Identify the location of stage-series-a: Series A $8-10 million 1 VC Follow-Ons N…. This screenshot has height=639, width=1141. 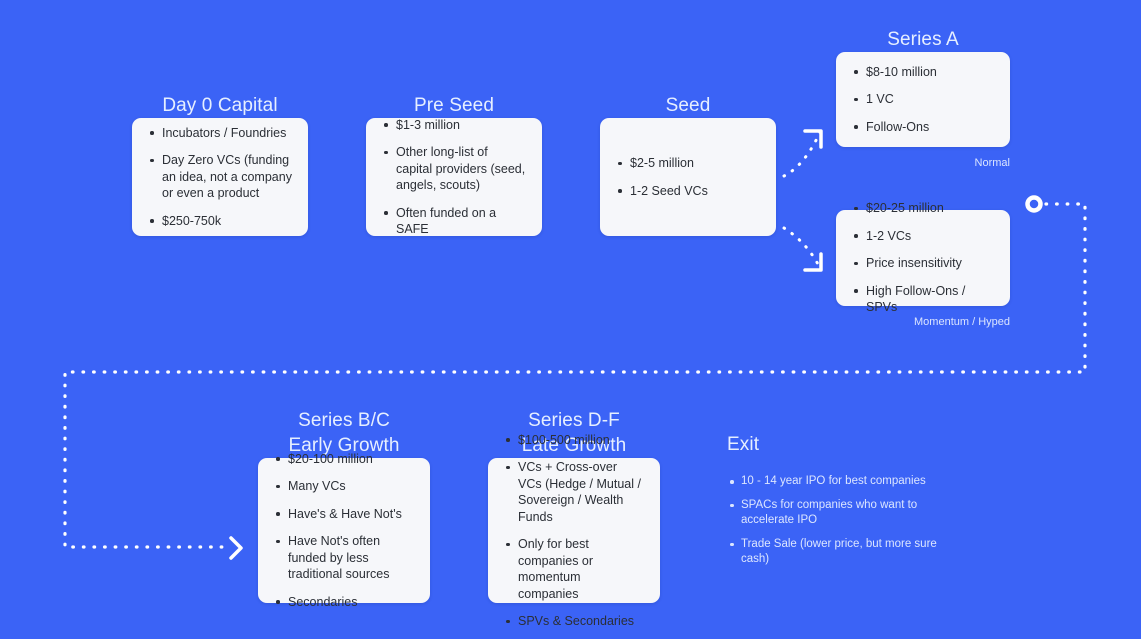
(923, 98).